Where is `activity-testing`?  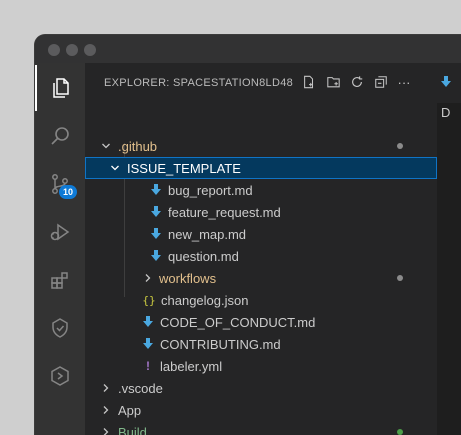 activity-testing is located at coordinates (60, 328).